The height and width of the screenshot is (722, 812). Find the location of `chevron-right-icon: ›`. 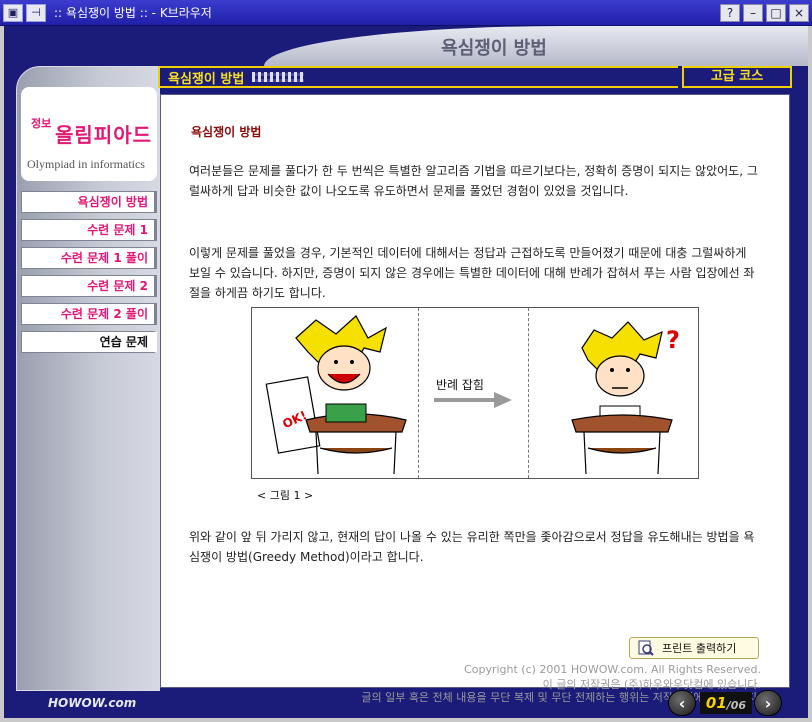

chevron-right-icon: › is located at coordinates (768, 703).